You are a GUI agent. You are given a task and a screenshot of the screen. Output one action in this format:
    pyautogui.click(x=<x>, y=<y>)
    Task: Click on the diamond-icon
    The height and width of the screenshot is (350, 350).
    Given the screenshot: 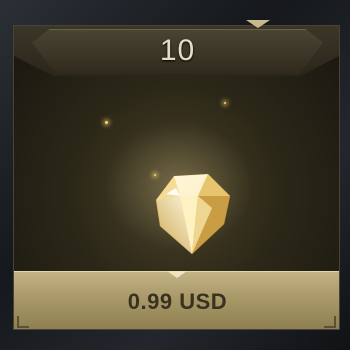 What is the action you would take?
    pyautogui.click(x=193, y=214)
    